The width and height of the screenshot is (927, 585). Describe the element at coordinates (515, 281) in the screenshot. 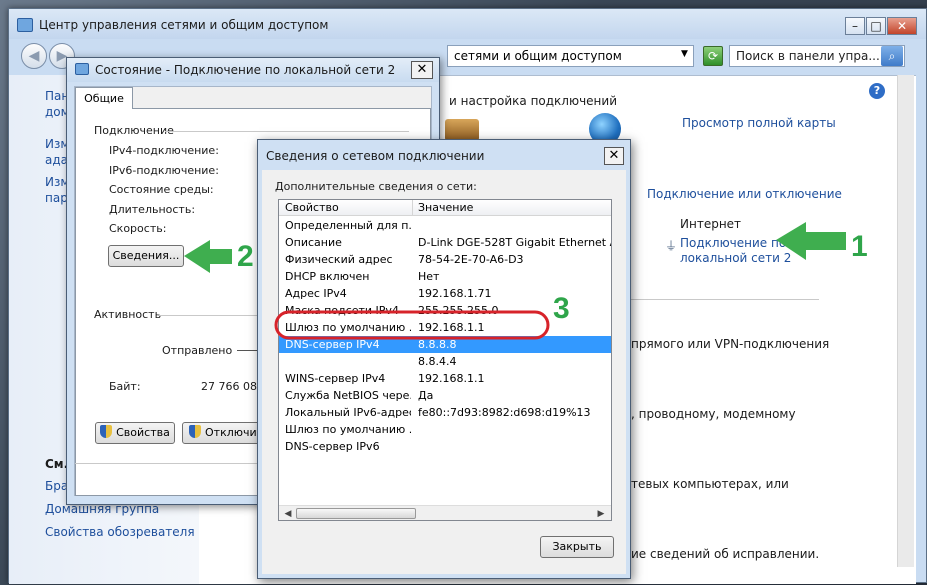

I see `annotation-layer` at that location.